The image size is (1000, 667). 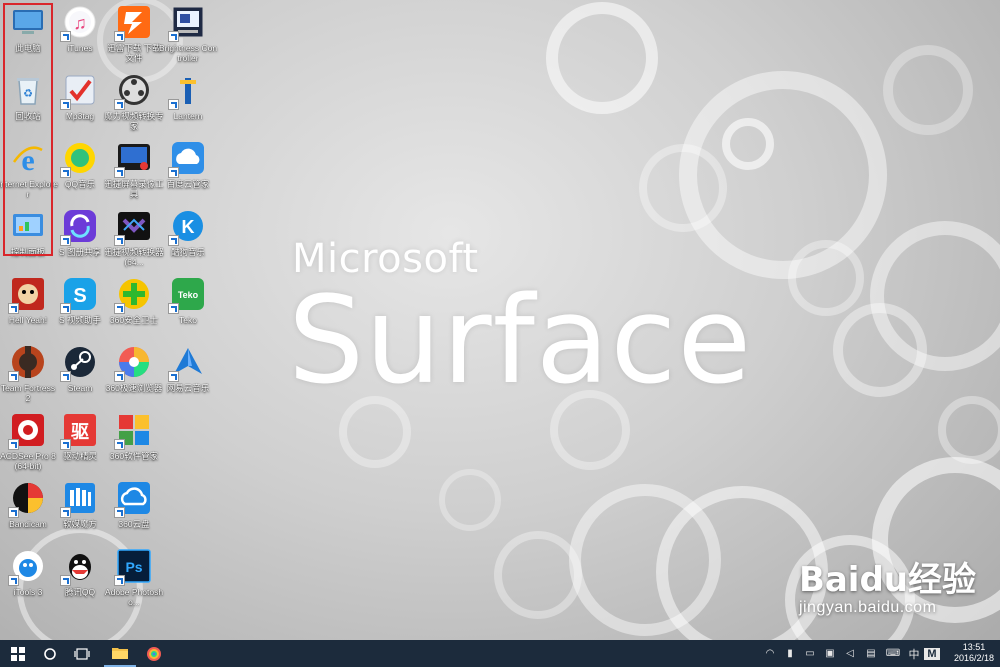 What do you see at coordinates (79, 456) in the screenshot?
I see `desktop-icon-label: 驱动精灵` at bounding box center [79, 456].